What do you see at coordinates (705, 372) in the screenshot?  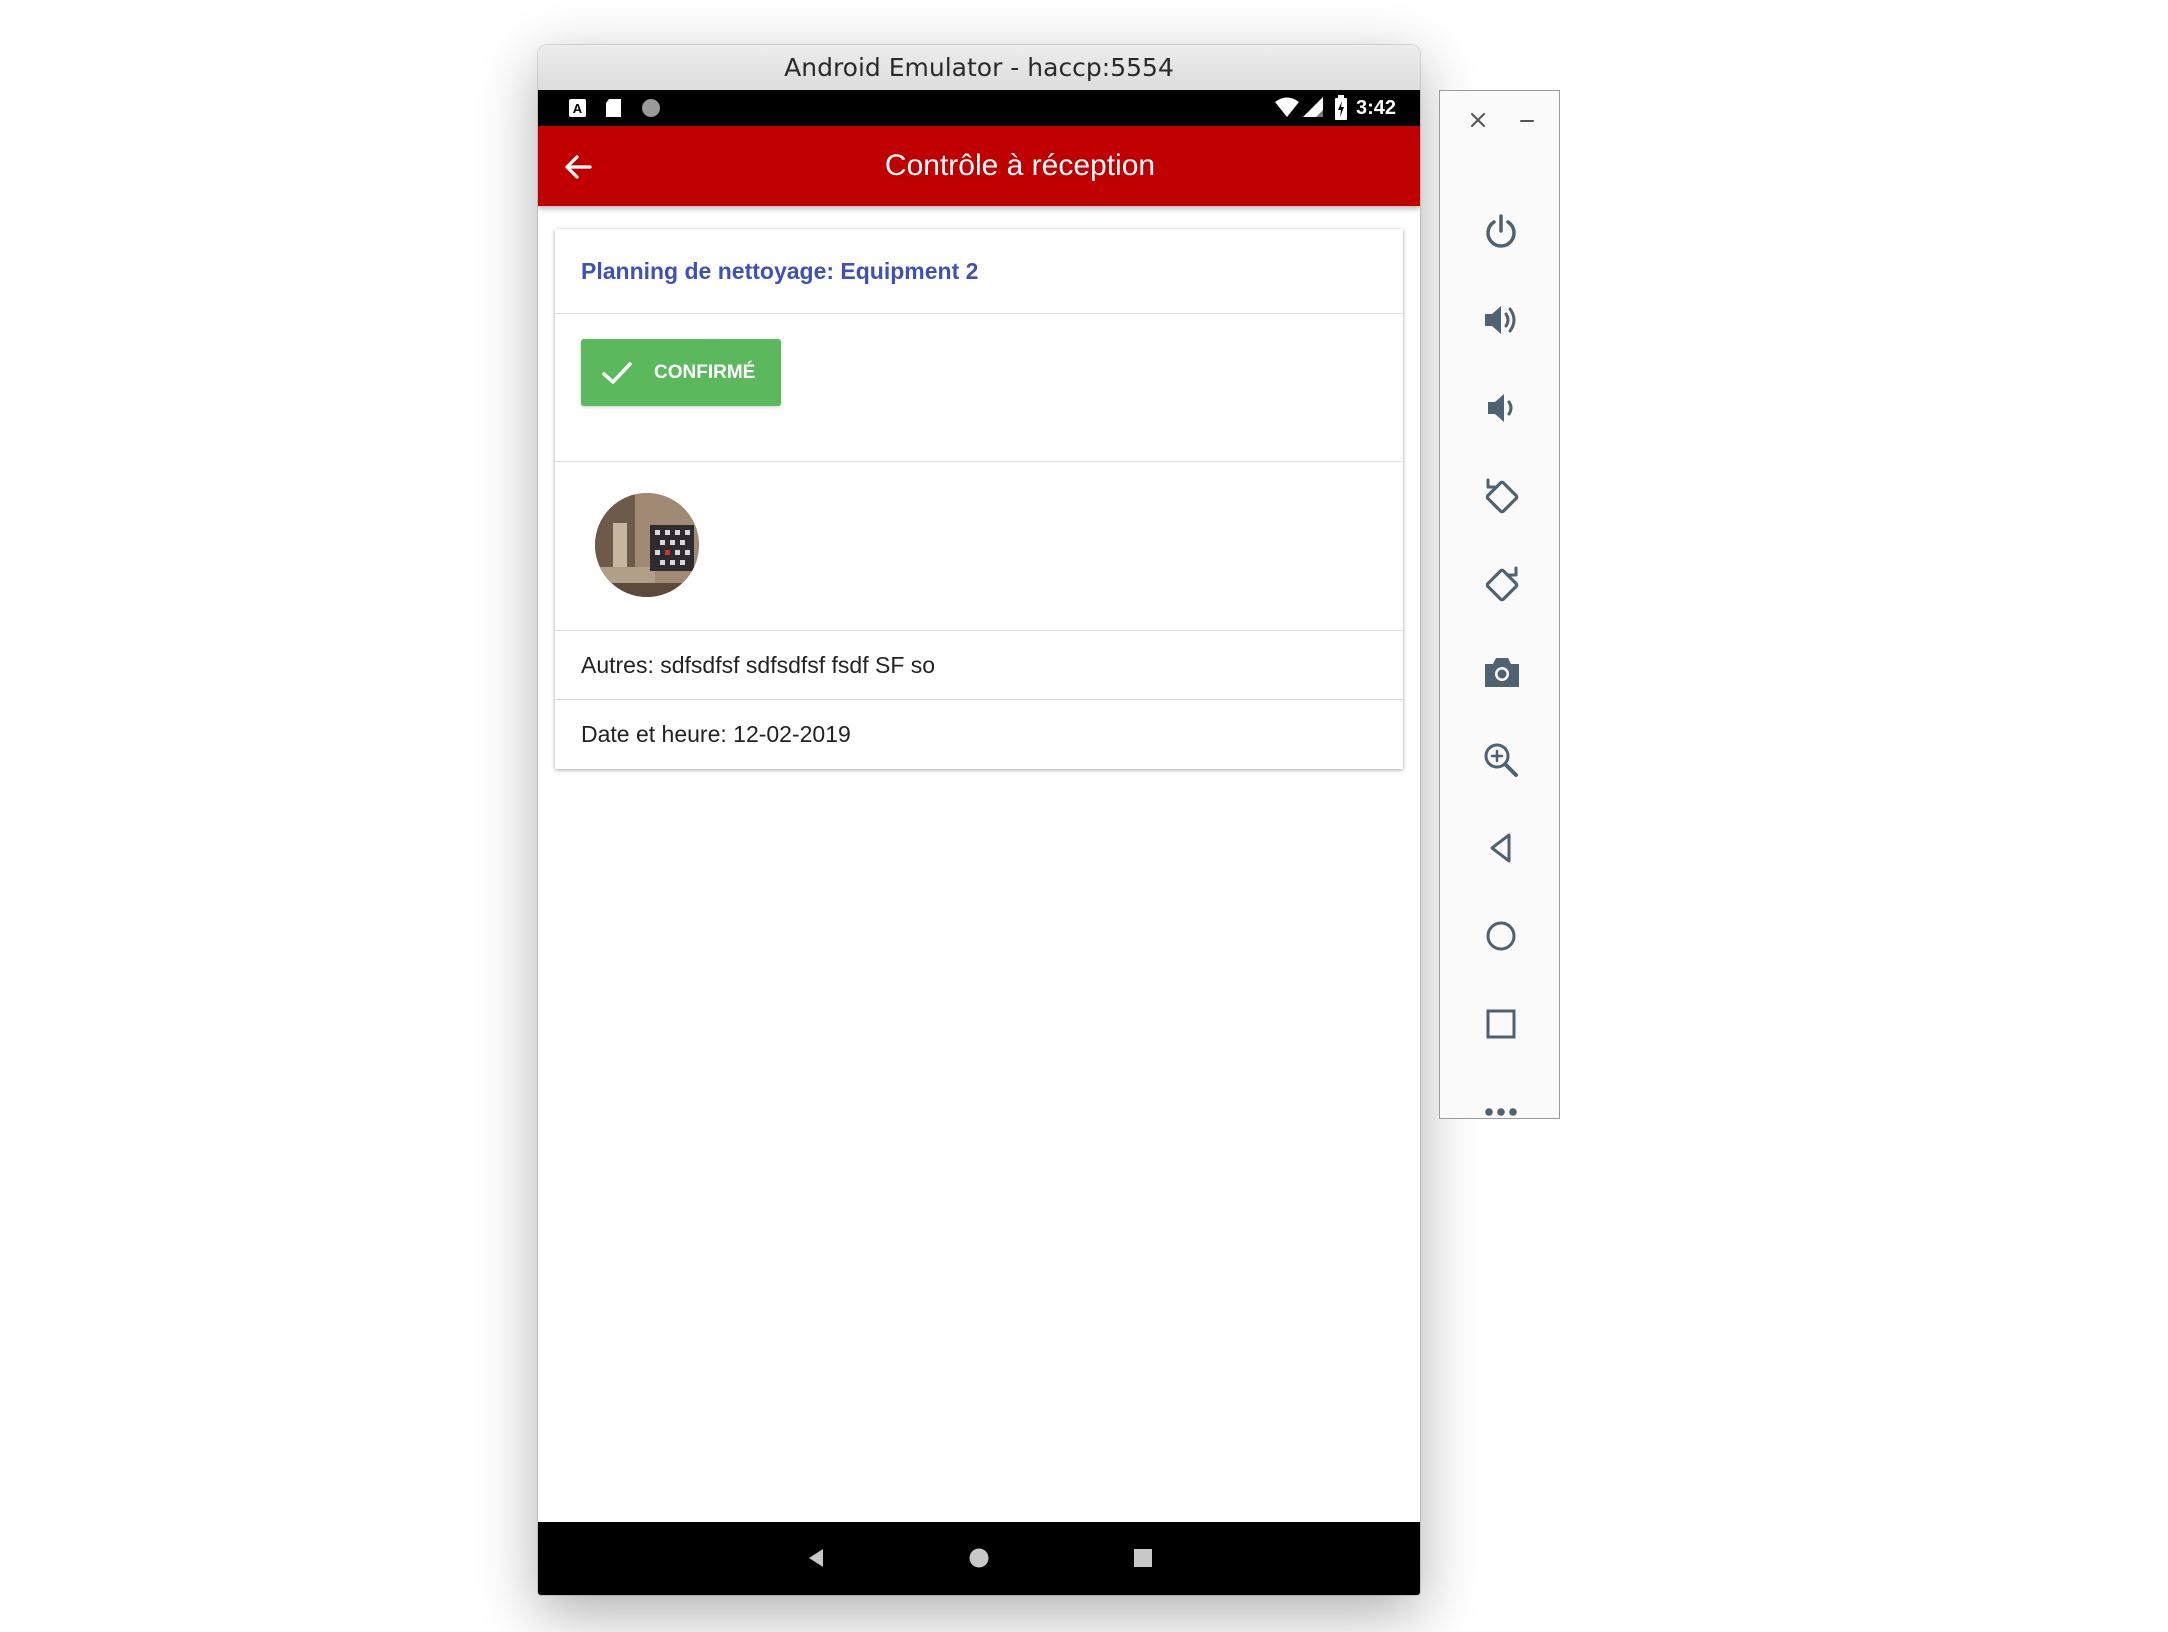 I see `confirmed-label: CONFIRMÉ` at bounding box center [705, 372].